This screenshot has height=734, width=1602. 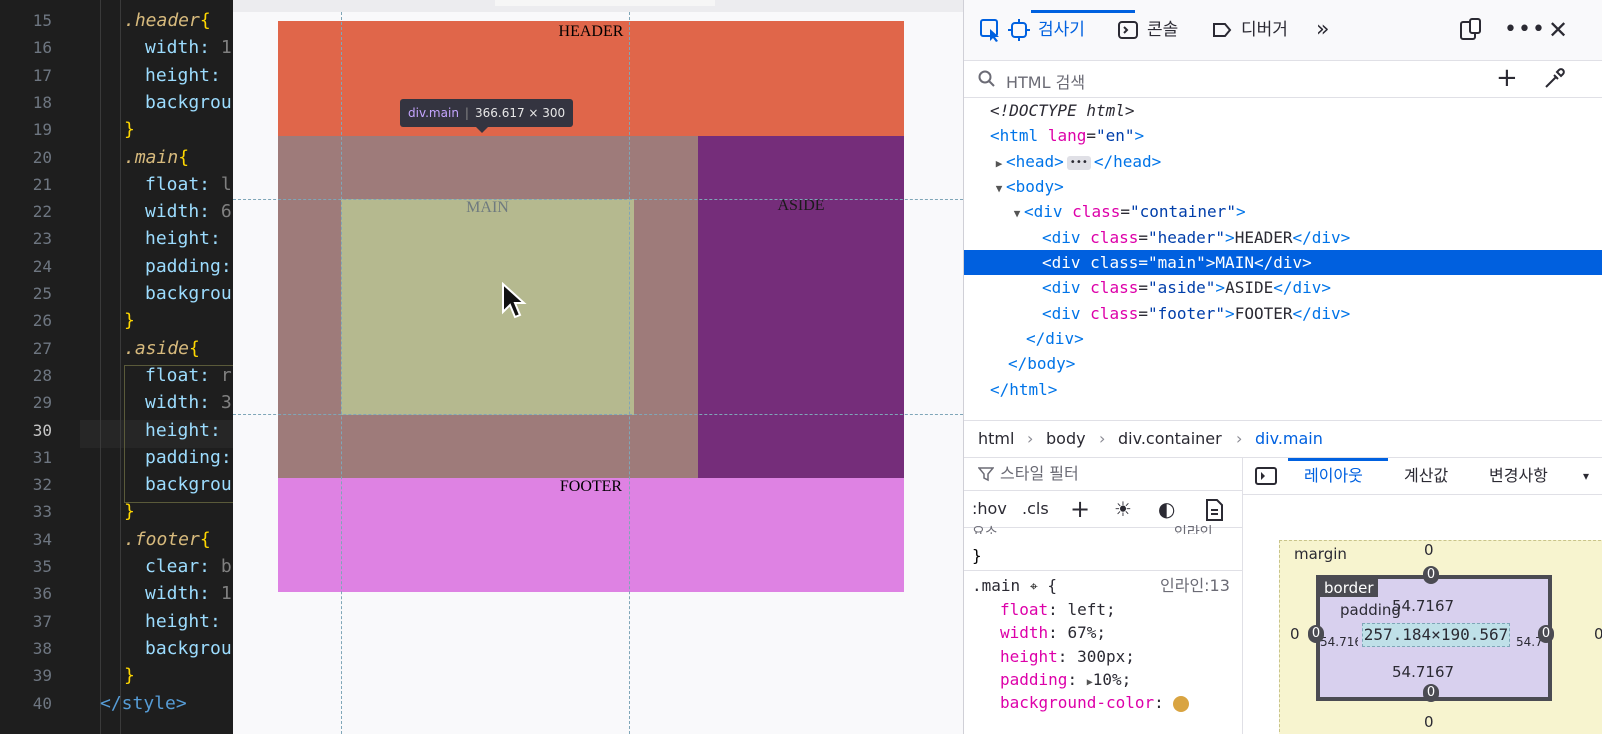 I want to click on padding-top-value: 54.7167, so click(x=1423, y=606).